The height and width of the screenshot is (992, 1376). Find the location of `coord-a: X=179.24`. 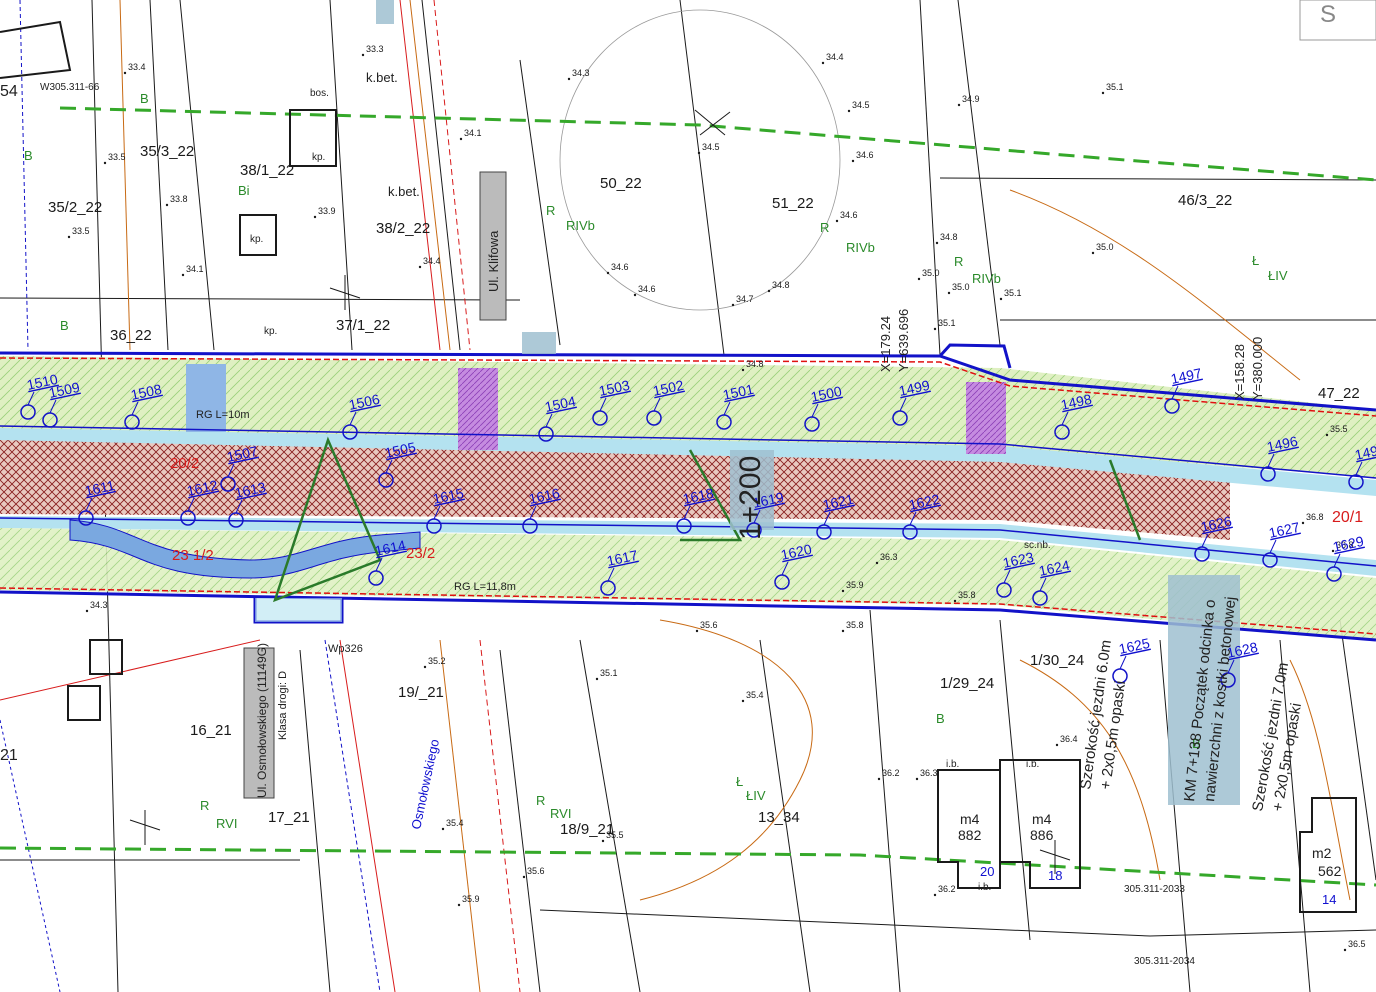

coord-a: X=179.24 is located at coordinates (885, 344).